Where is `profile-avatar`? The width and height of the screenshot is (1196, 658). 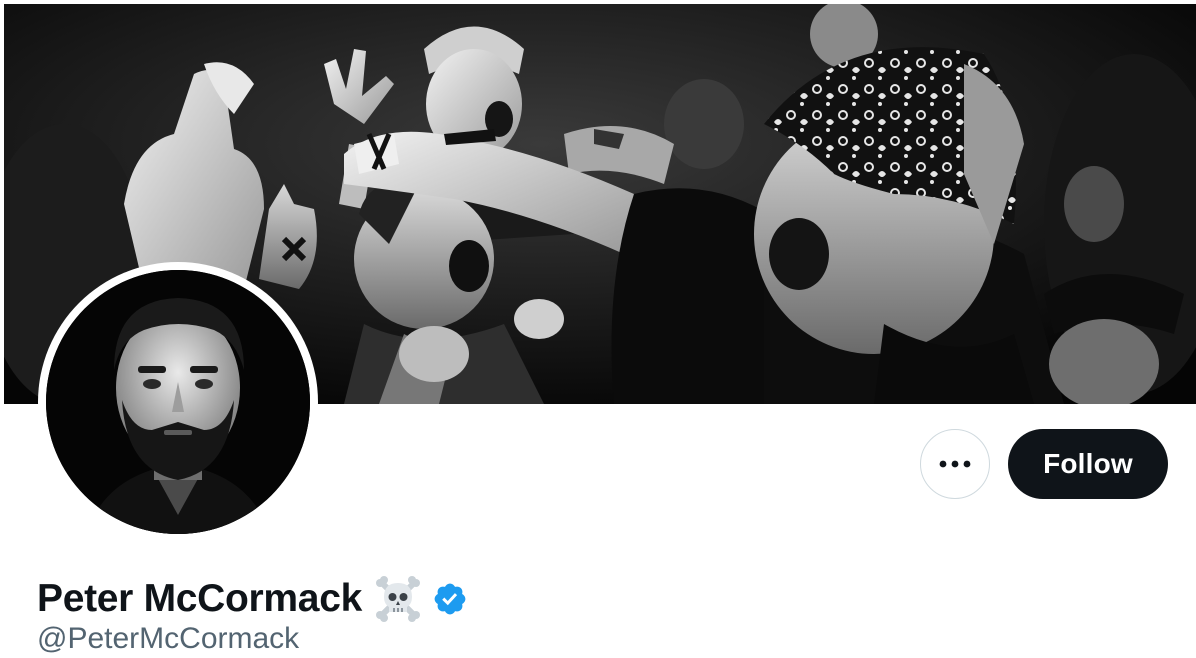 profile-avatar is located at coordinates (178, 402).